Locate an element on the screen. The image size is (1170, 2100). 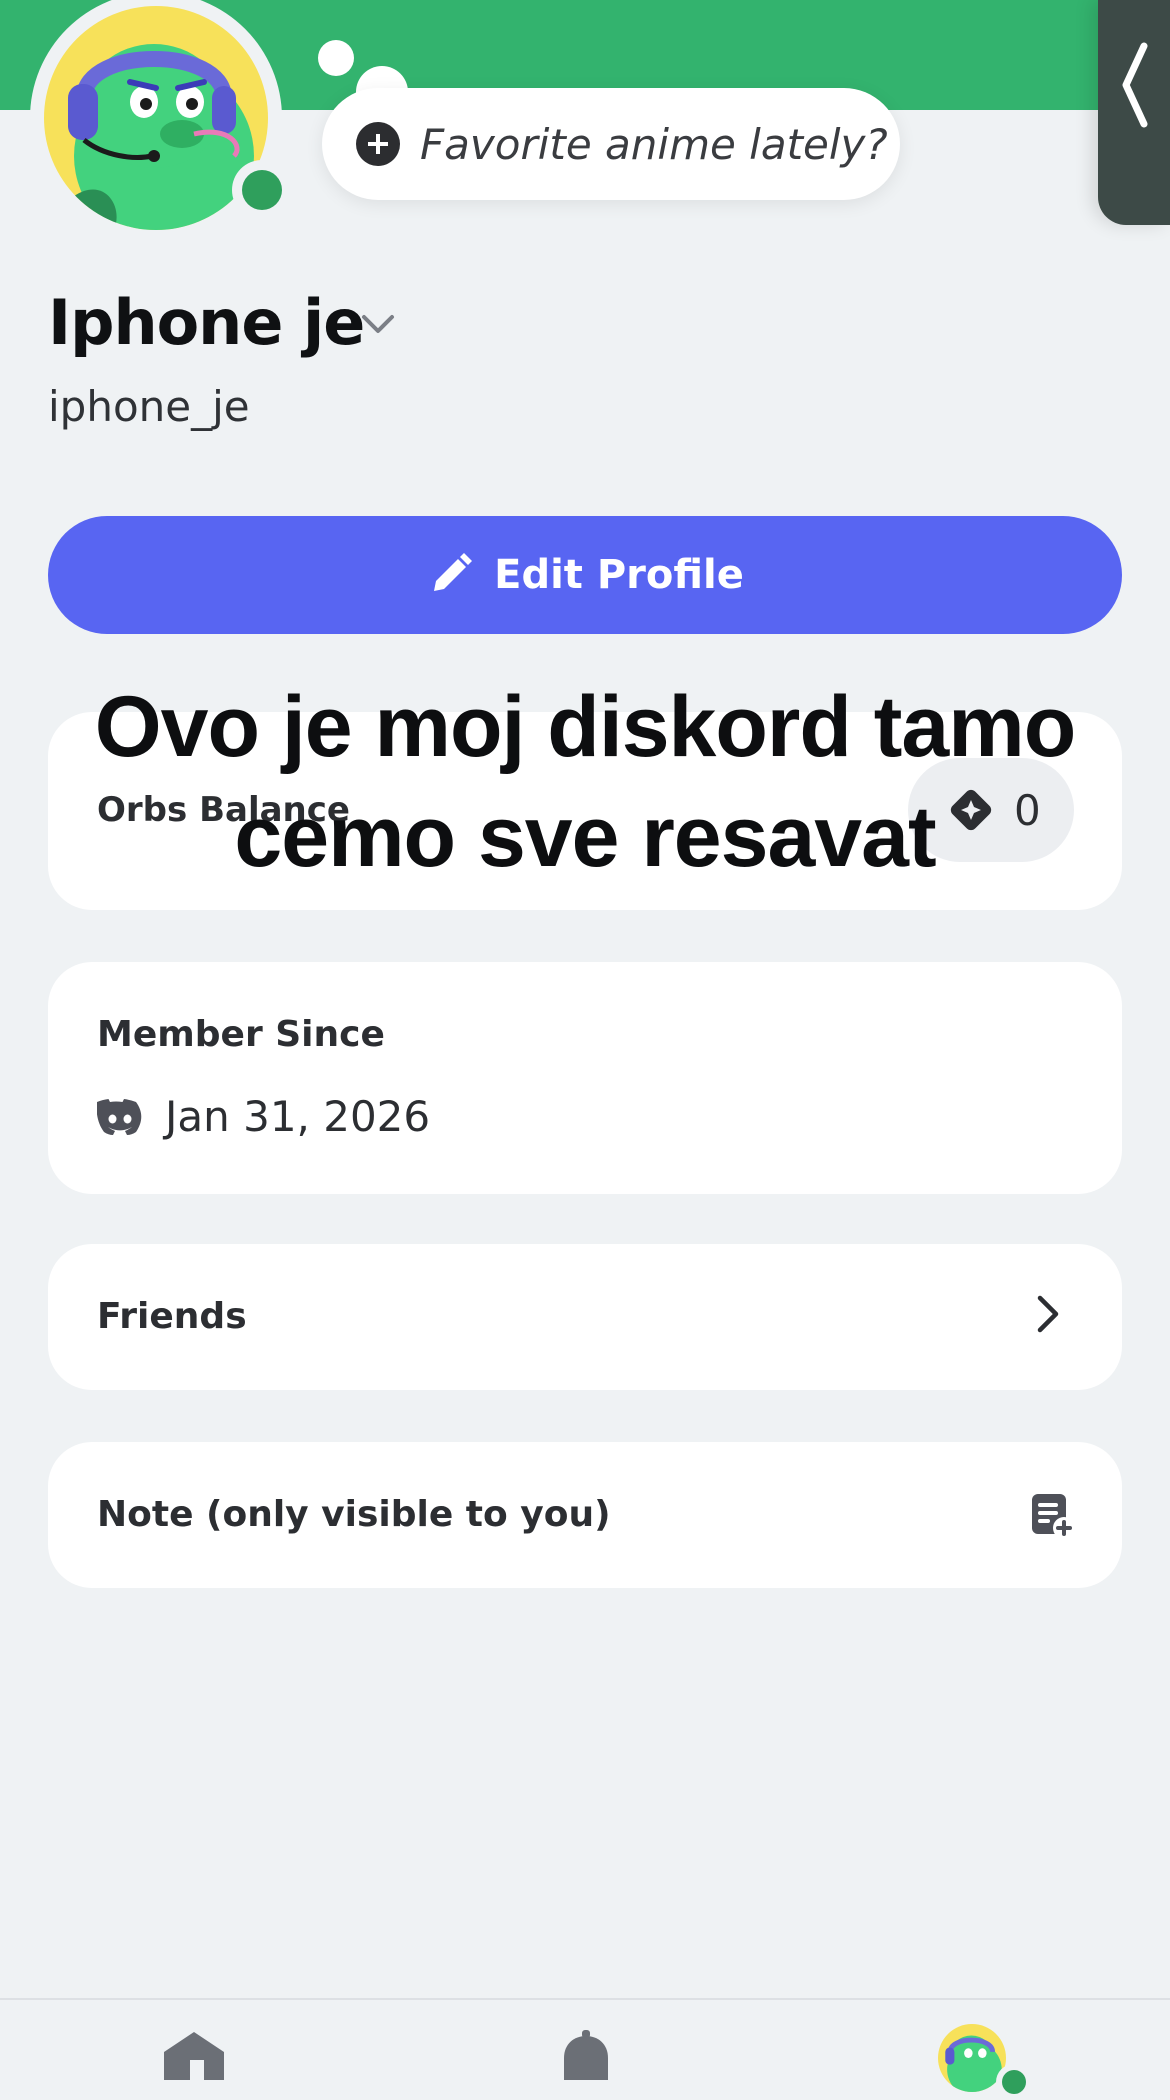
username: iphone_je is located at coordinates (149, 406).